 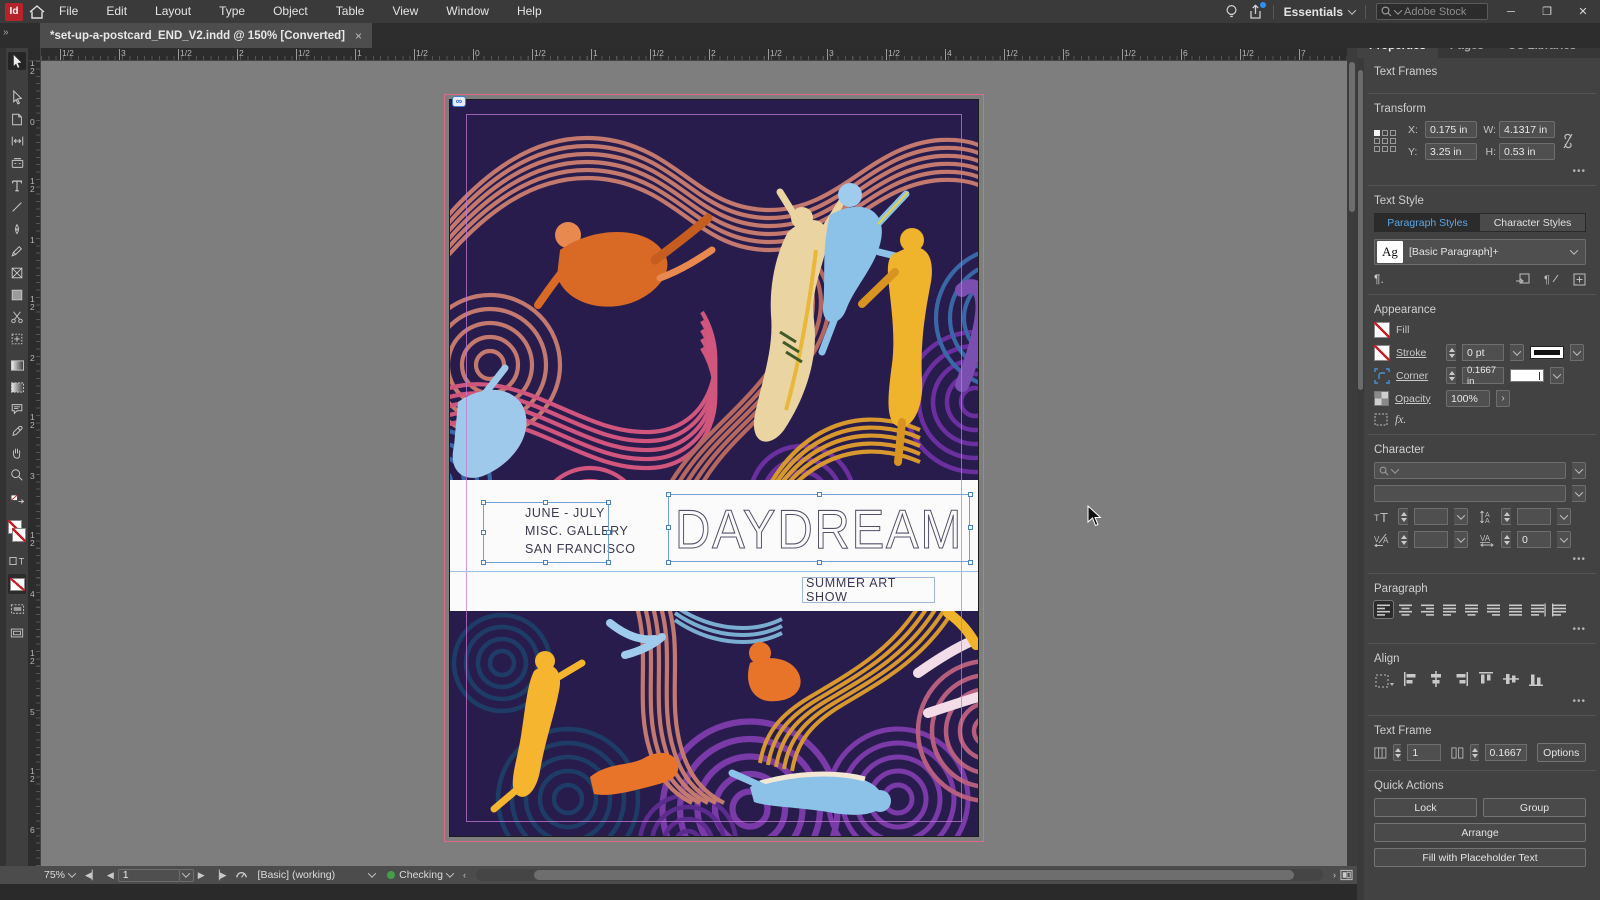 What do you see at coordinates (1231, 12) in the screenshot?
I see `learn-bulb-icon` at bounding box center [1231, 12].